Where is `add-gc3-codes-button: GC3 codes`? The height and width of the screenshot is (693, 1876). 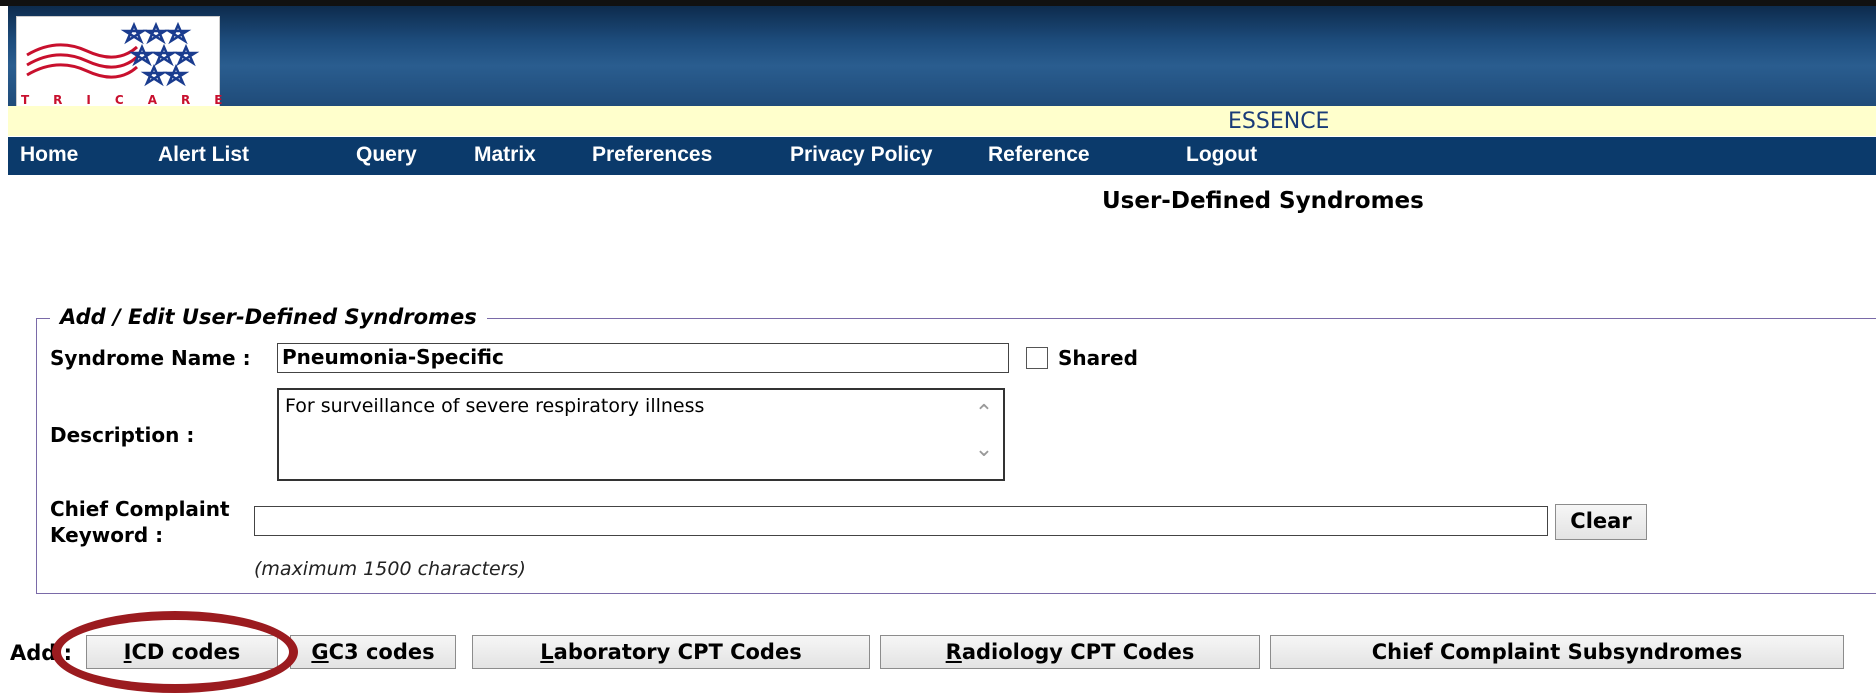
add-gc3-codes-button: GC3 codes is located at coordinates (373, 652).